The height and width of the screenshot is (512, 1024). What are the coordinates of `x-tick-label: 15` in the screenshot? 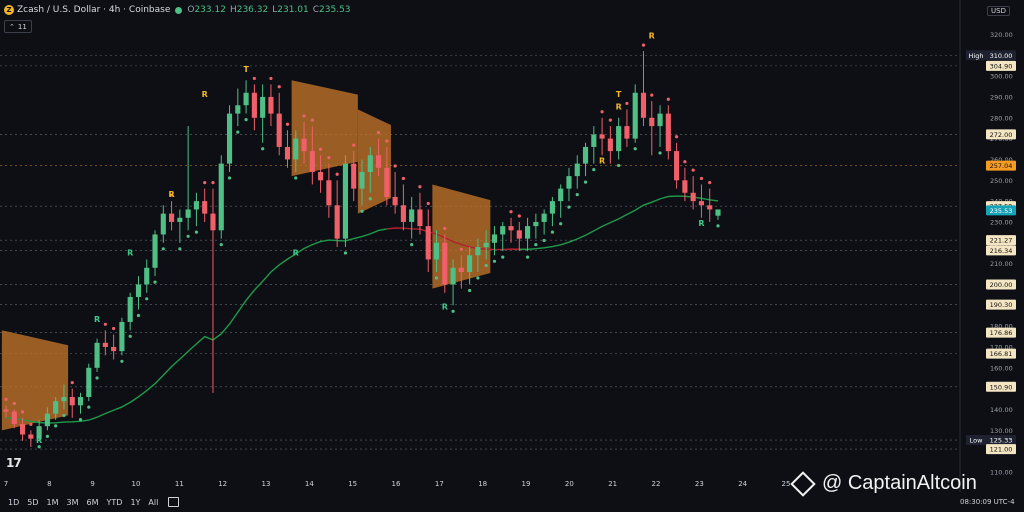 It's located at (352, 484).